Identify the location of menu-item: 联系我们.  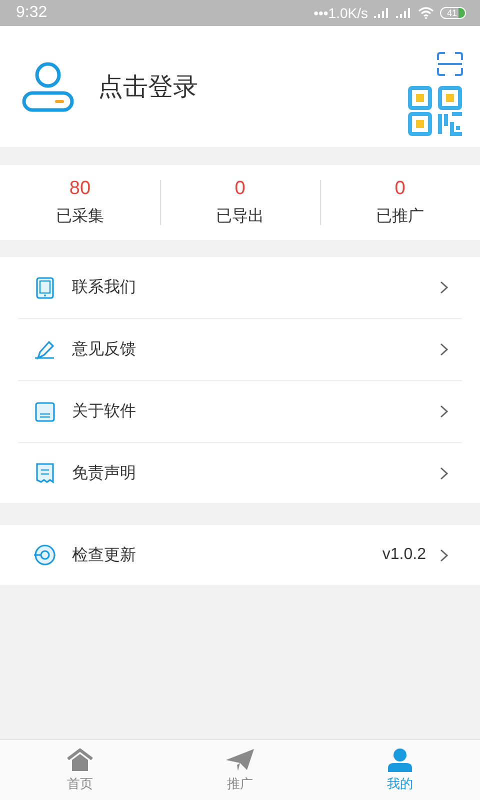
(240, 288).